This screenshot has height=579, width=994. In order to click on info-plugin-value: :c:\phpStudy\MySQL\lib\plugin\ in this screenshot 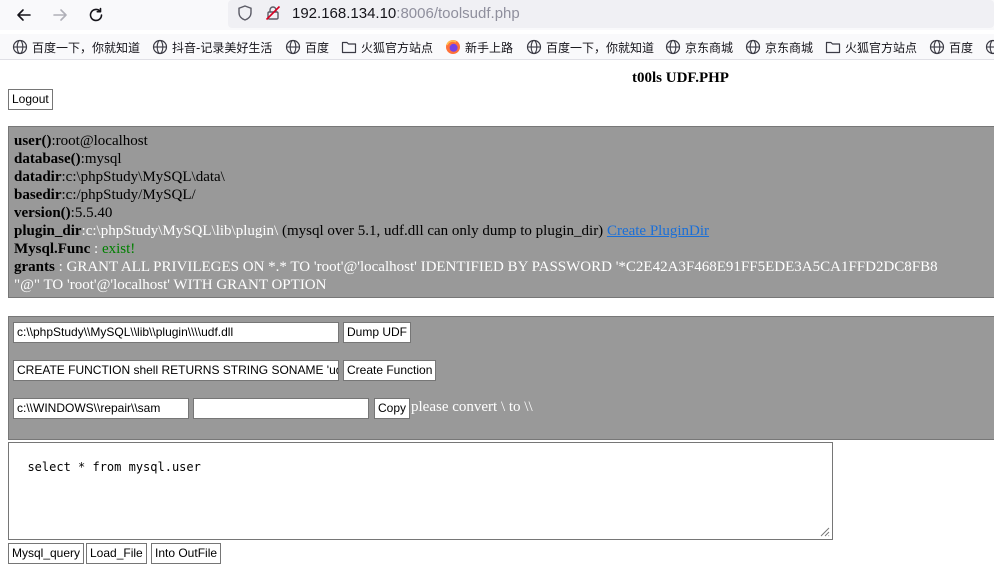, I will do `click(180, 231)`.